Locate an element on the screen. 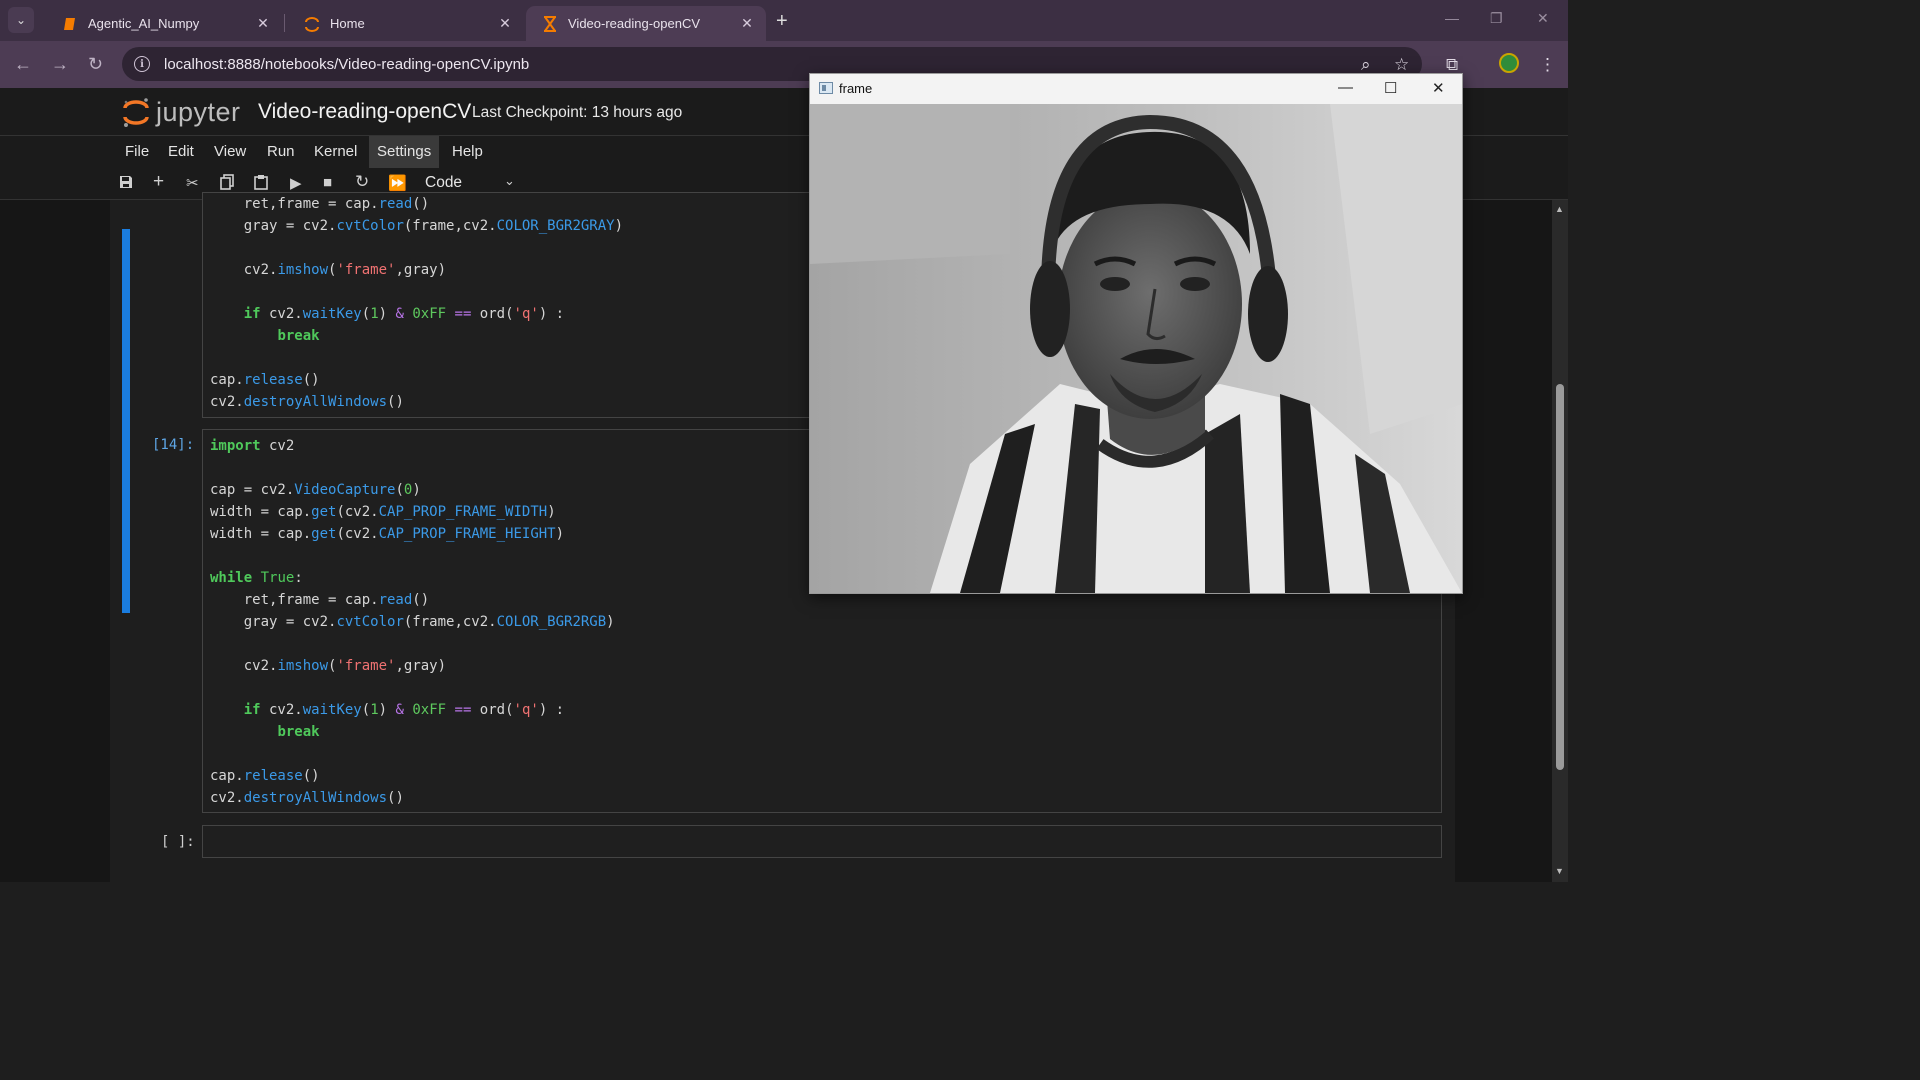 This screenshot has height=1080, width=1920. code-cell-empty is located at coordinates (822, 841).